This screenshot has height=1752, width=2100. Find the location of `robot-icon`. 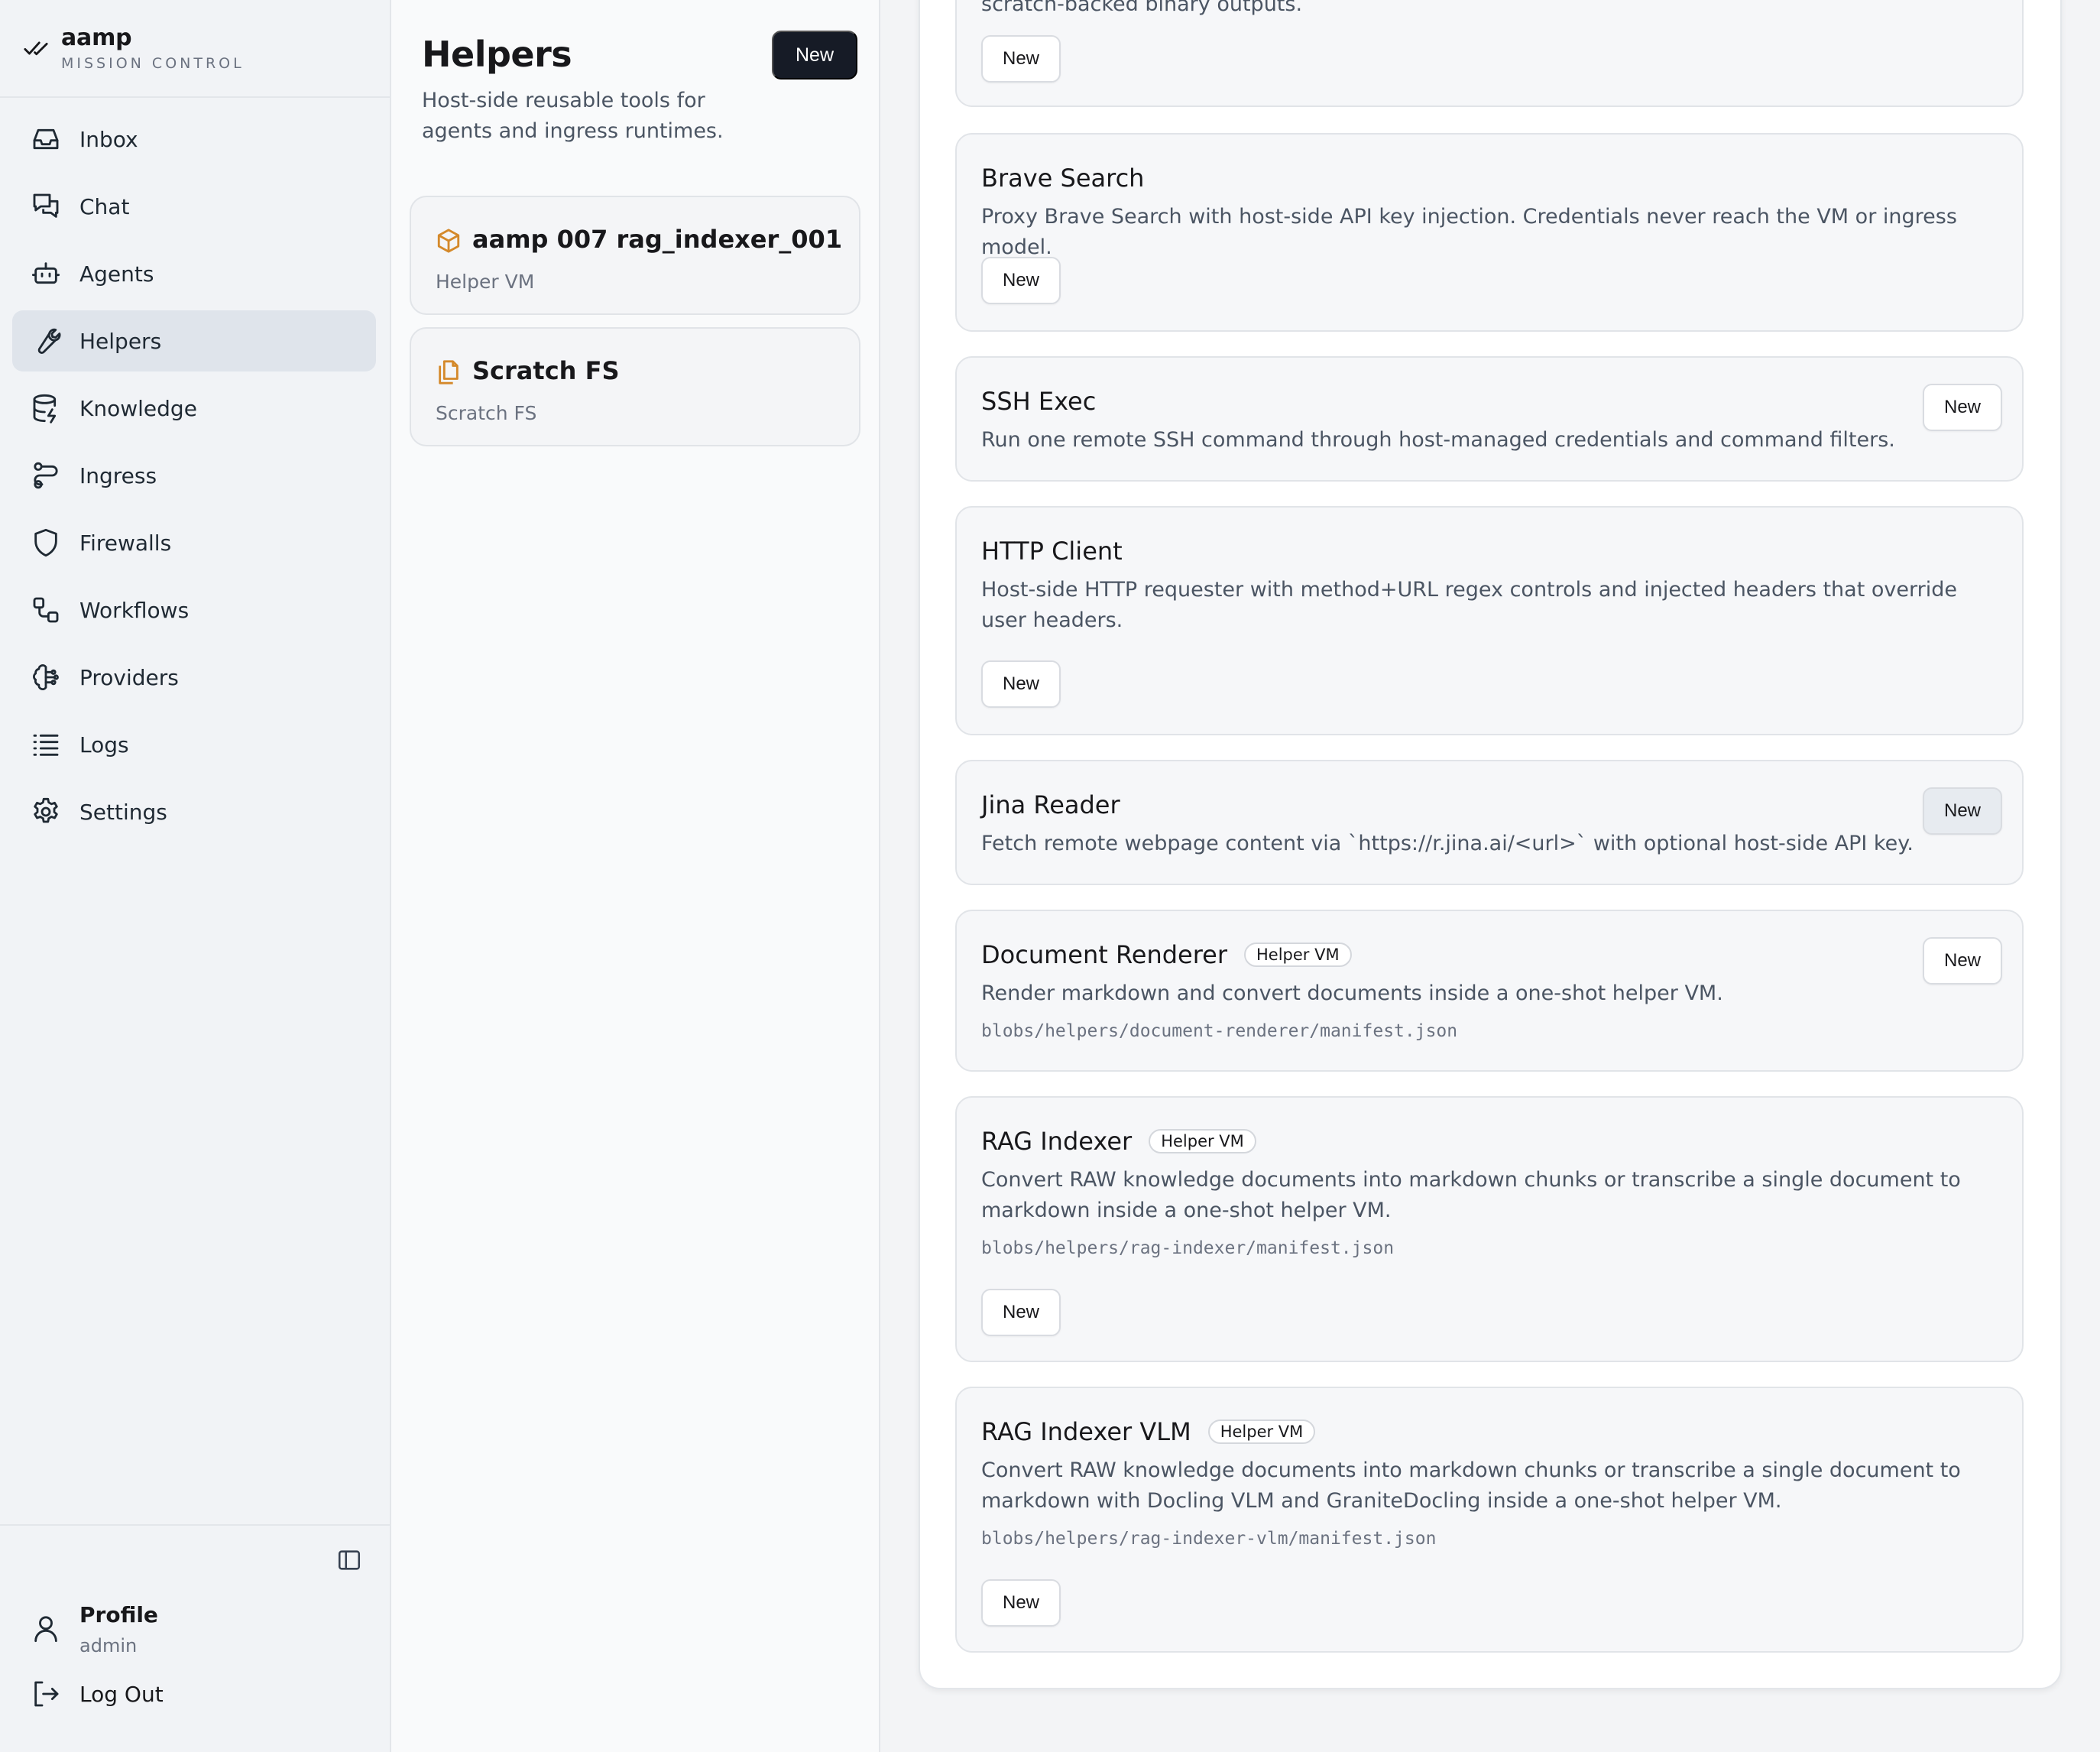

robot-icon is located at coordinates (45, 273).